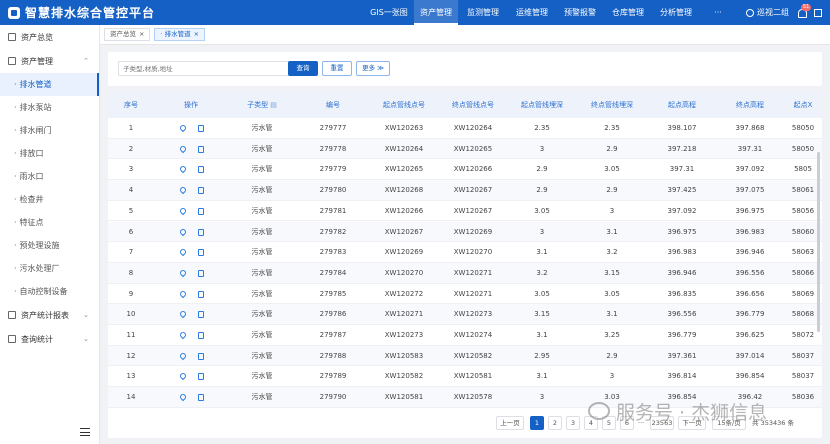  Describe the element at coordinates (37, 339) in the screenshot. I see `sidebar-group-label: 查询统计` at that location.